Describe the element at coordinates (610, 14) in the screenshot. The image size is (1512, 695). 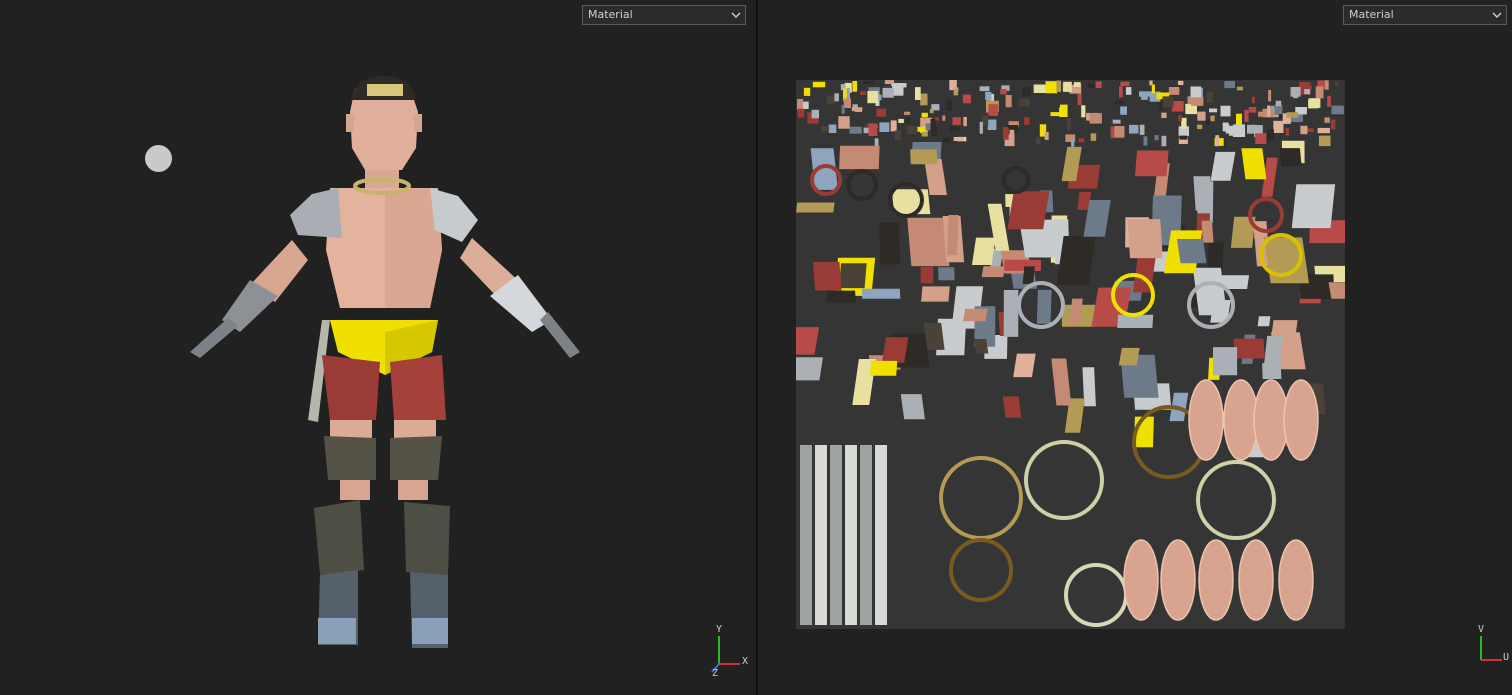
I see `shading-mode-value: Material` at that location.